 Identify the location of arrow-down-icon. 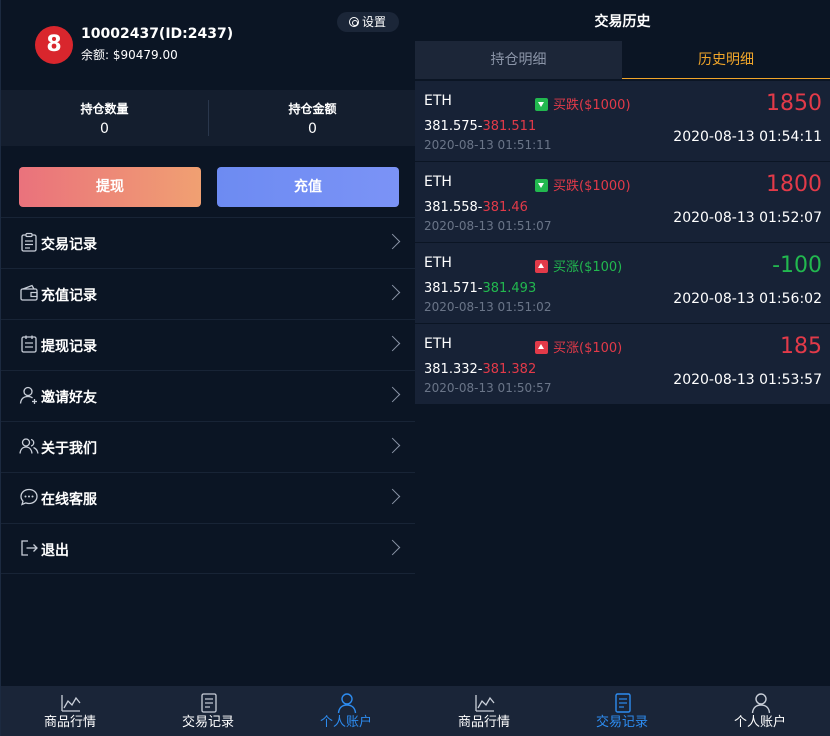
(541, 104).